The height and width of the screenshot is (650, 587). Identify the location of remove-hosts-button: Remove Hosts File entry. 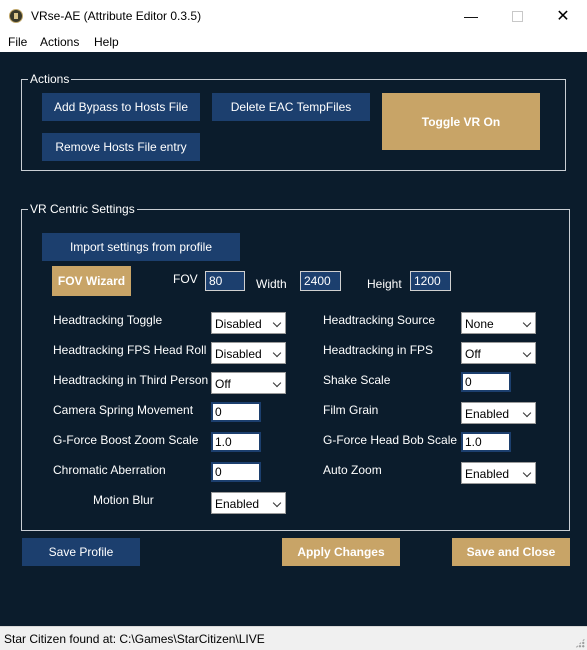
(121, 147).